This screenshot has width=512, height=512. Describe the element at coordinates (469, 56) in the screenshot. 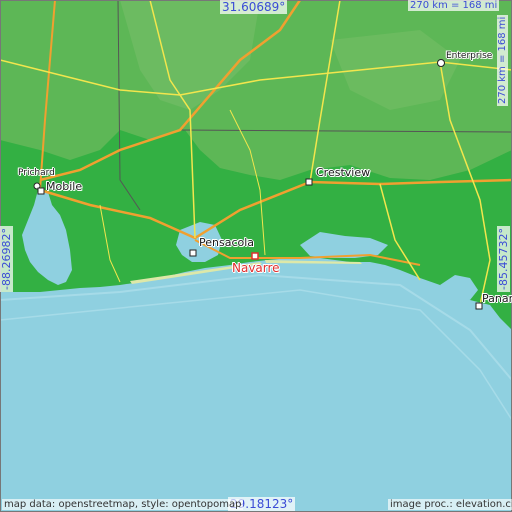

I see `city-enterprise: Enterprise` at that location.